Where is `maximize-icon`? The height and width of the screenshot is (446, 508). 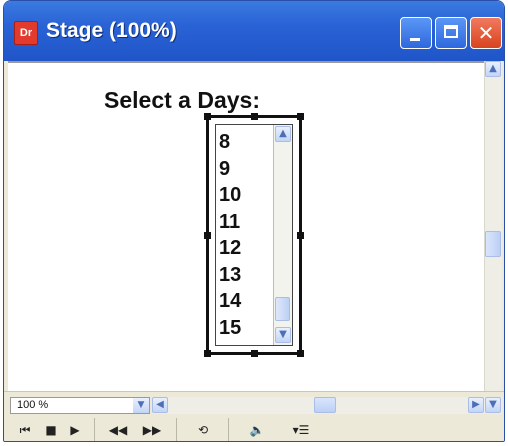
maximize-icon is located at coordinates (451, 31).